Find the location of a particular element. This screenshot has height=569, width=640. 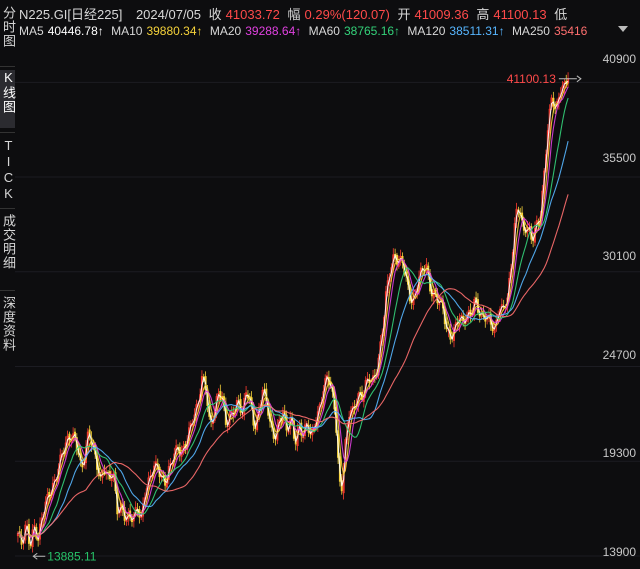

date-label: 2024/07/05 is located at coordinates (168, 14).